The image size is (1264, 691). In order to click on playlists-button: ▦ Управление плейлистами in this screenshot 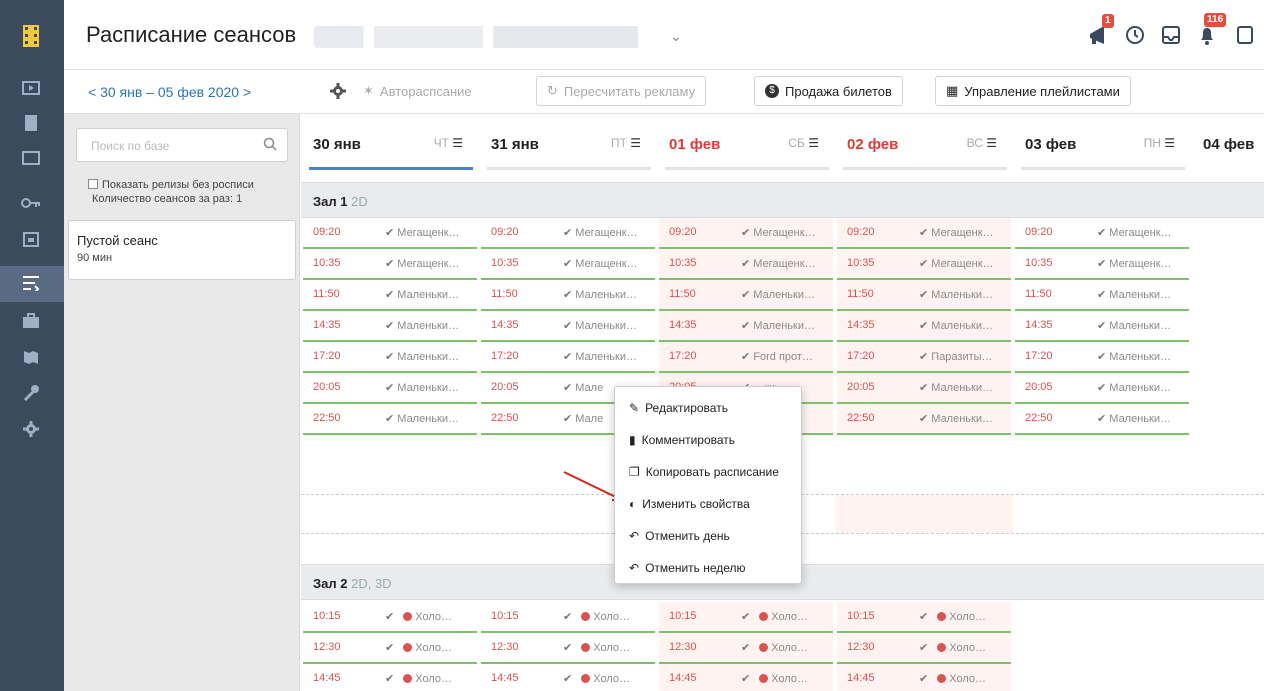, I will do `click(1033, 91)`.